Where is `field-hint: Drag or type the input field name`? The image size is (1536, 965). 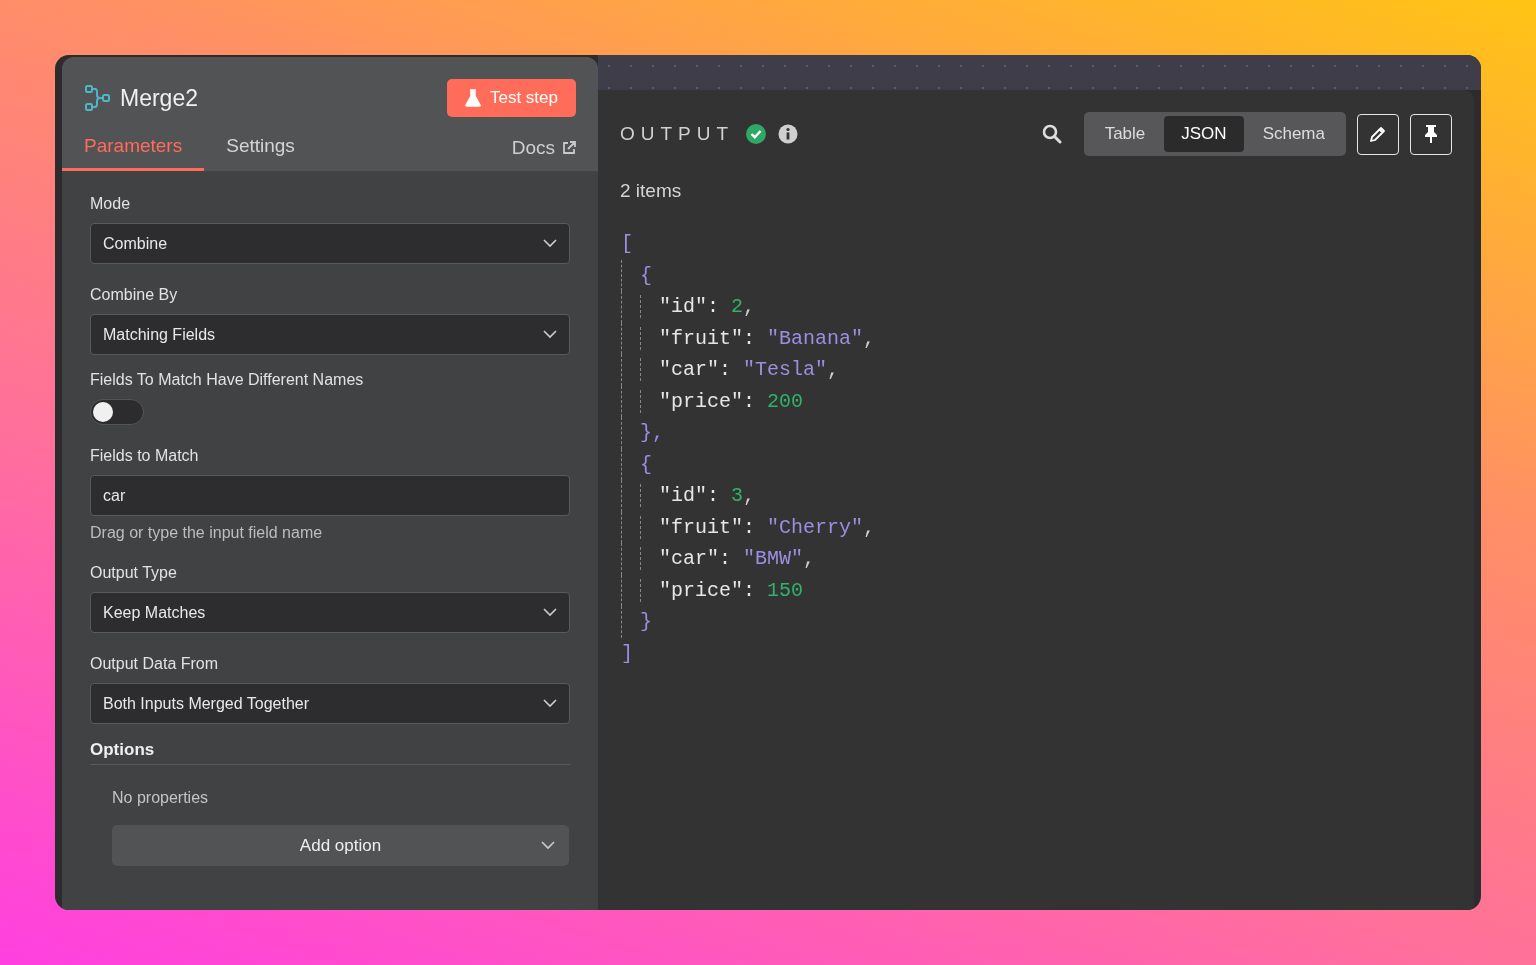
field-hint: Drag or type the input field name is located at coordinates (207, 533).